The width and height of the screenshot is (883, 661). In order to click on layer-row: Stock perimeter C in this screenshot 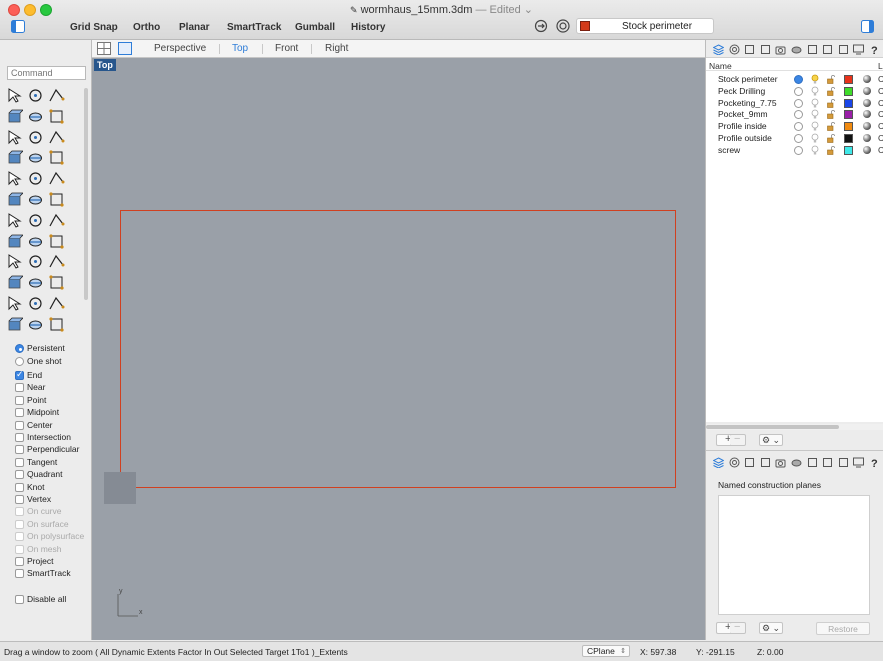, I will do `click(794, 80)`.